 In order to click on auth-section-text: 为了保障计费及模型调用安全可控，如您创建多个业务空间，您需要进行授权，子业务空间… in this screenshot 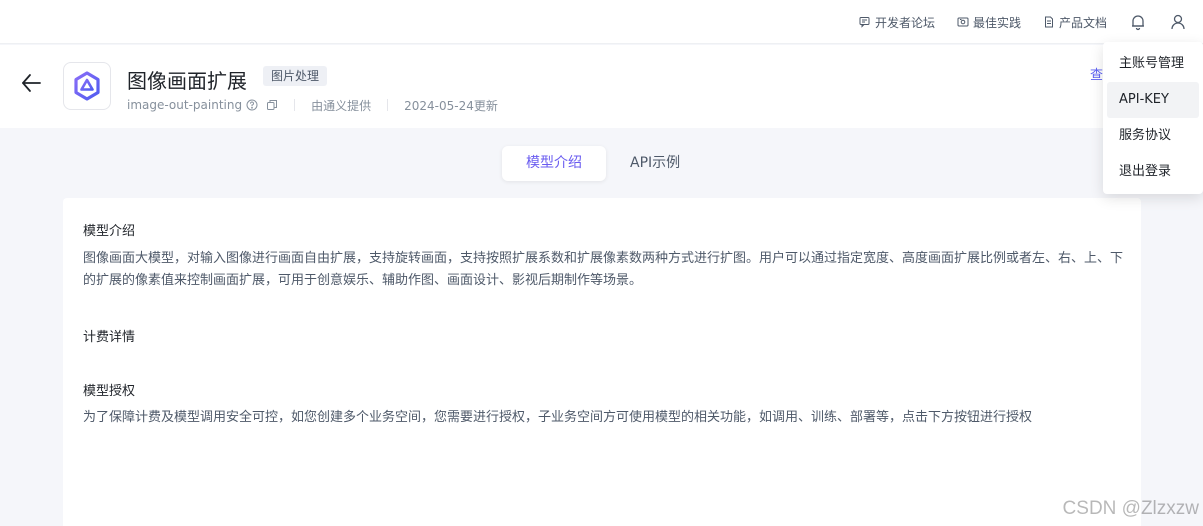, I will do `click(558, 417)`.